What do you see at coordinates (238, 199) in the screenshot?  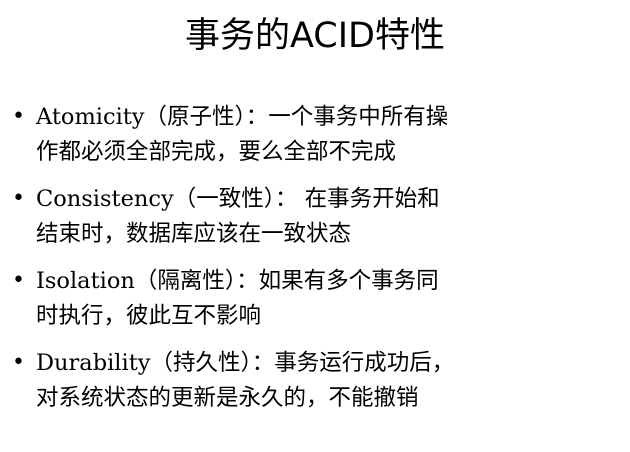 I see `bullet-text-line: Consistency（一致性）： 在事务开始和` at bounding box center [238, 199].